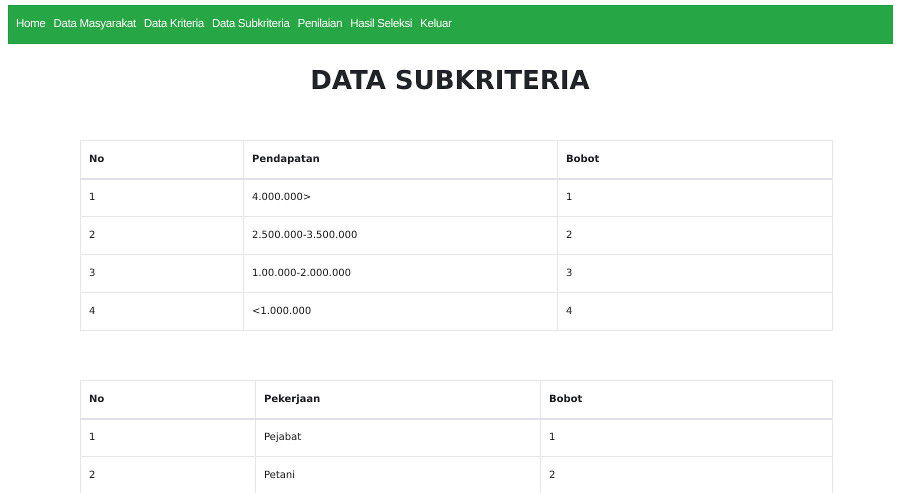 This screenshot has height=493, width=900. Describe the element at coordinates (401, 197) in the screenshot. I see `table-cell: 4.000.000>` at that location.